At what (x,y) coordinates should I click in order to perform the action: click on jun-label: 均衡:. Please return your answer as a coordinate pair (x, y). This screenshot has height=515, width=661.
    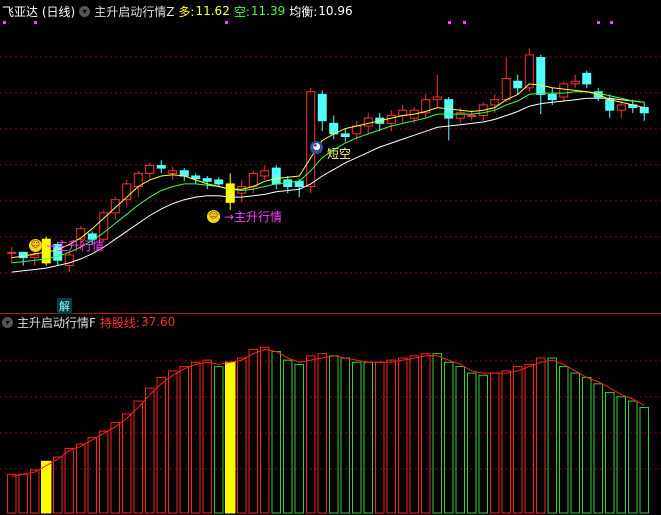
    Looking at the image, I should click on (303, 11).